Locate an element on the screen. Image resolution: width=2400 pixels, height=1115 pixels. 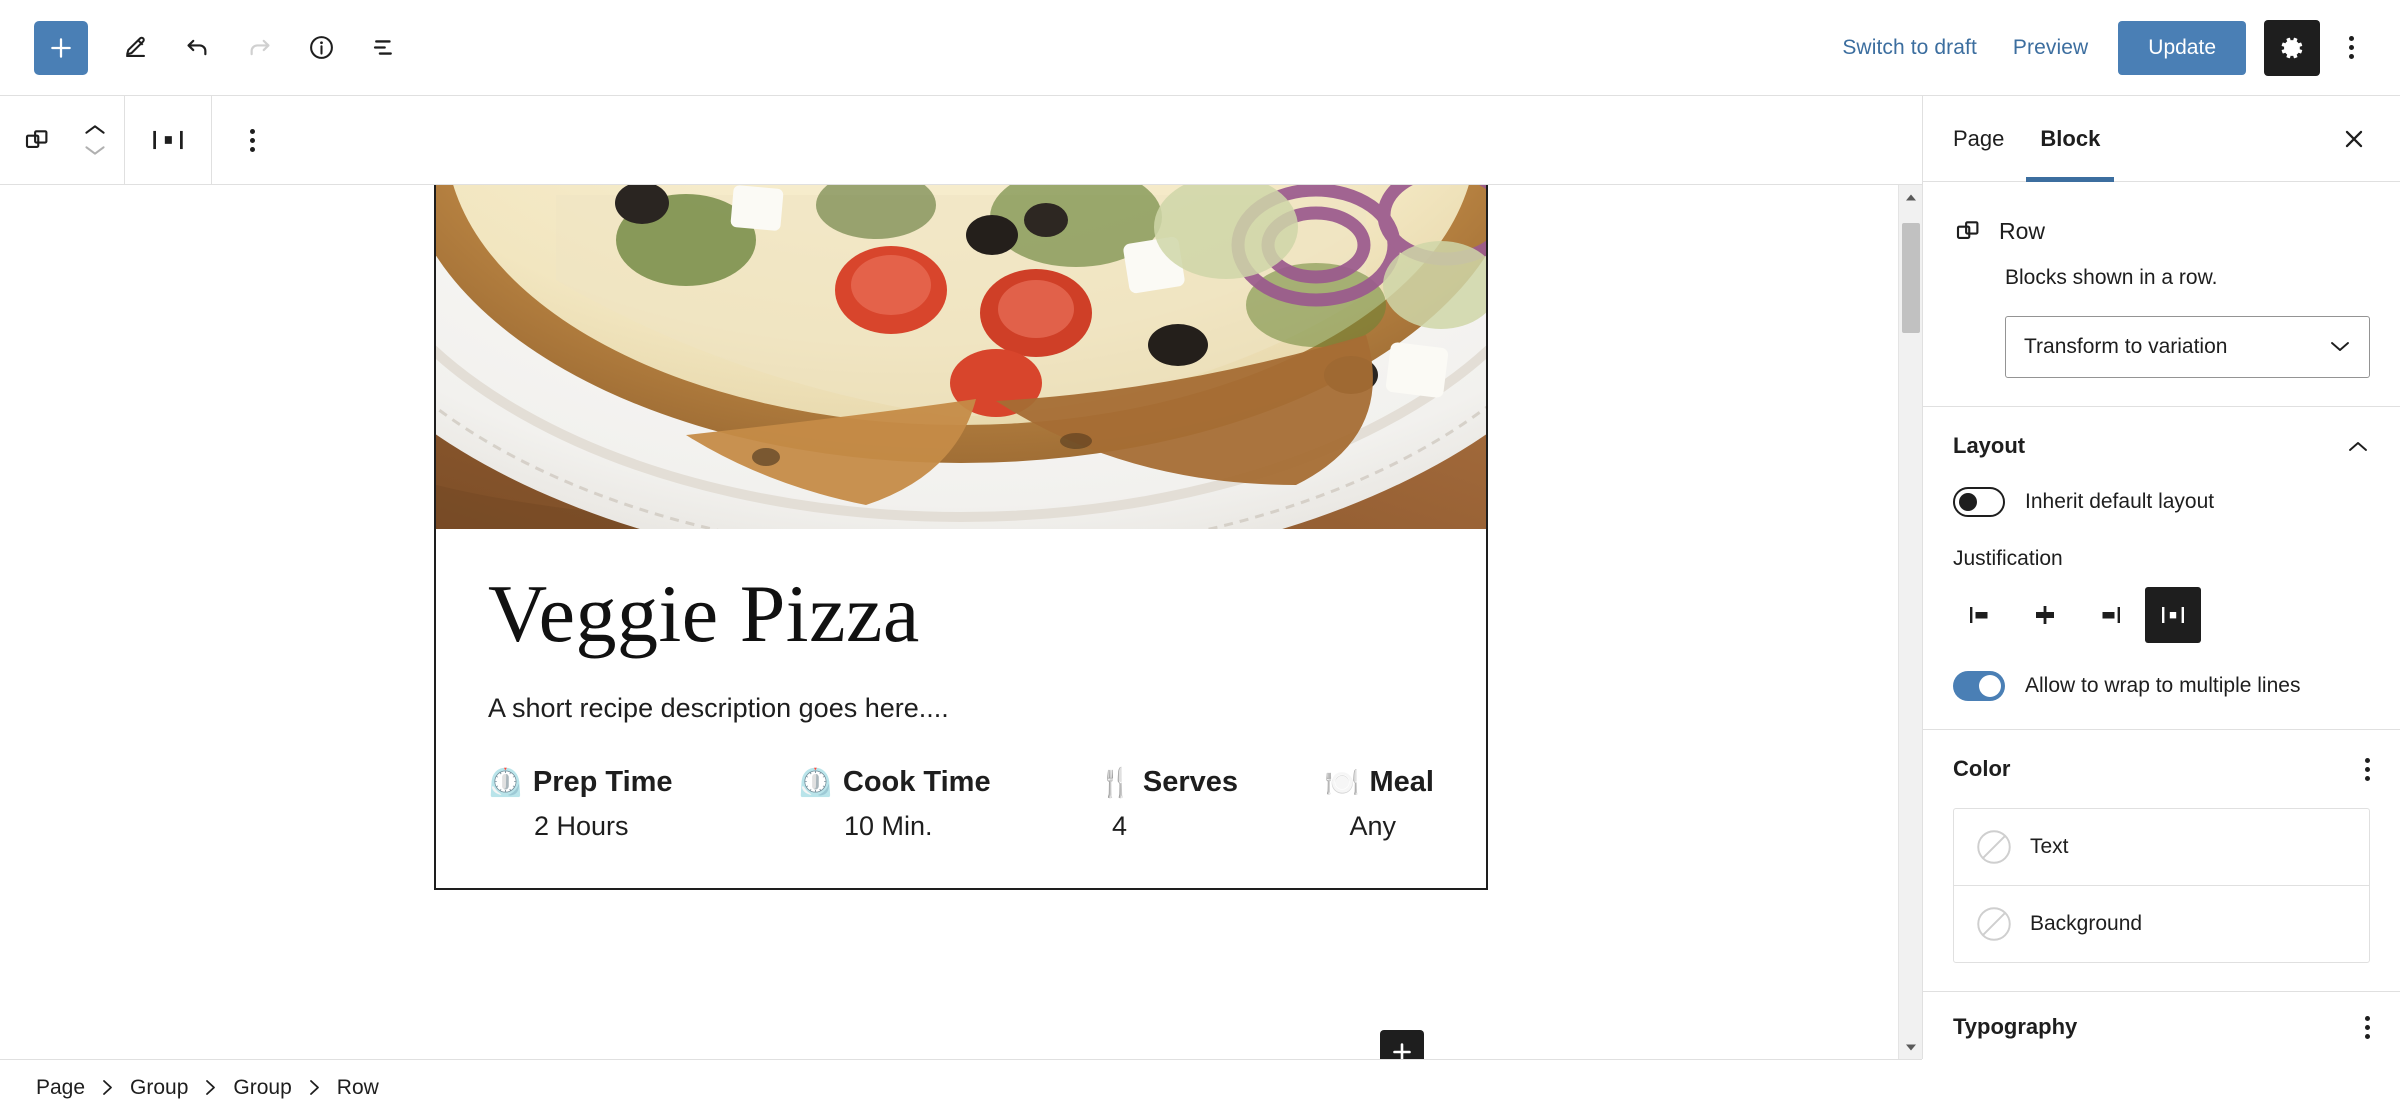
info-icon is located at coordinates (321, 47).